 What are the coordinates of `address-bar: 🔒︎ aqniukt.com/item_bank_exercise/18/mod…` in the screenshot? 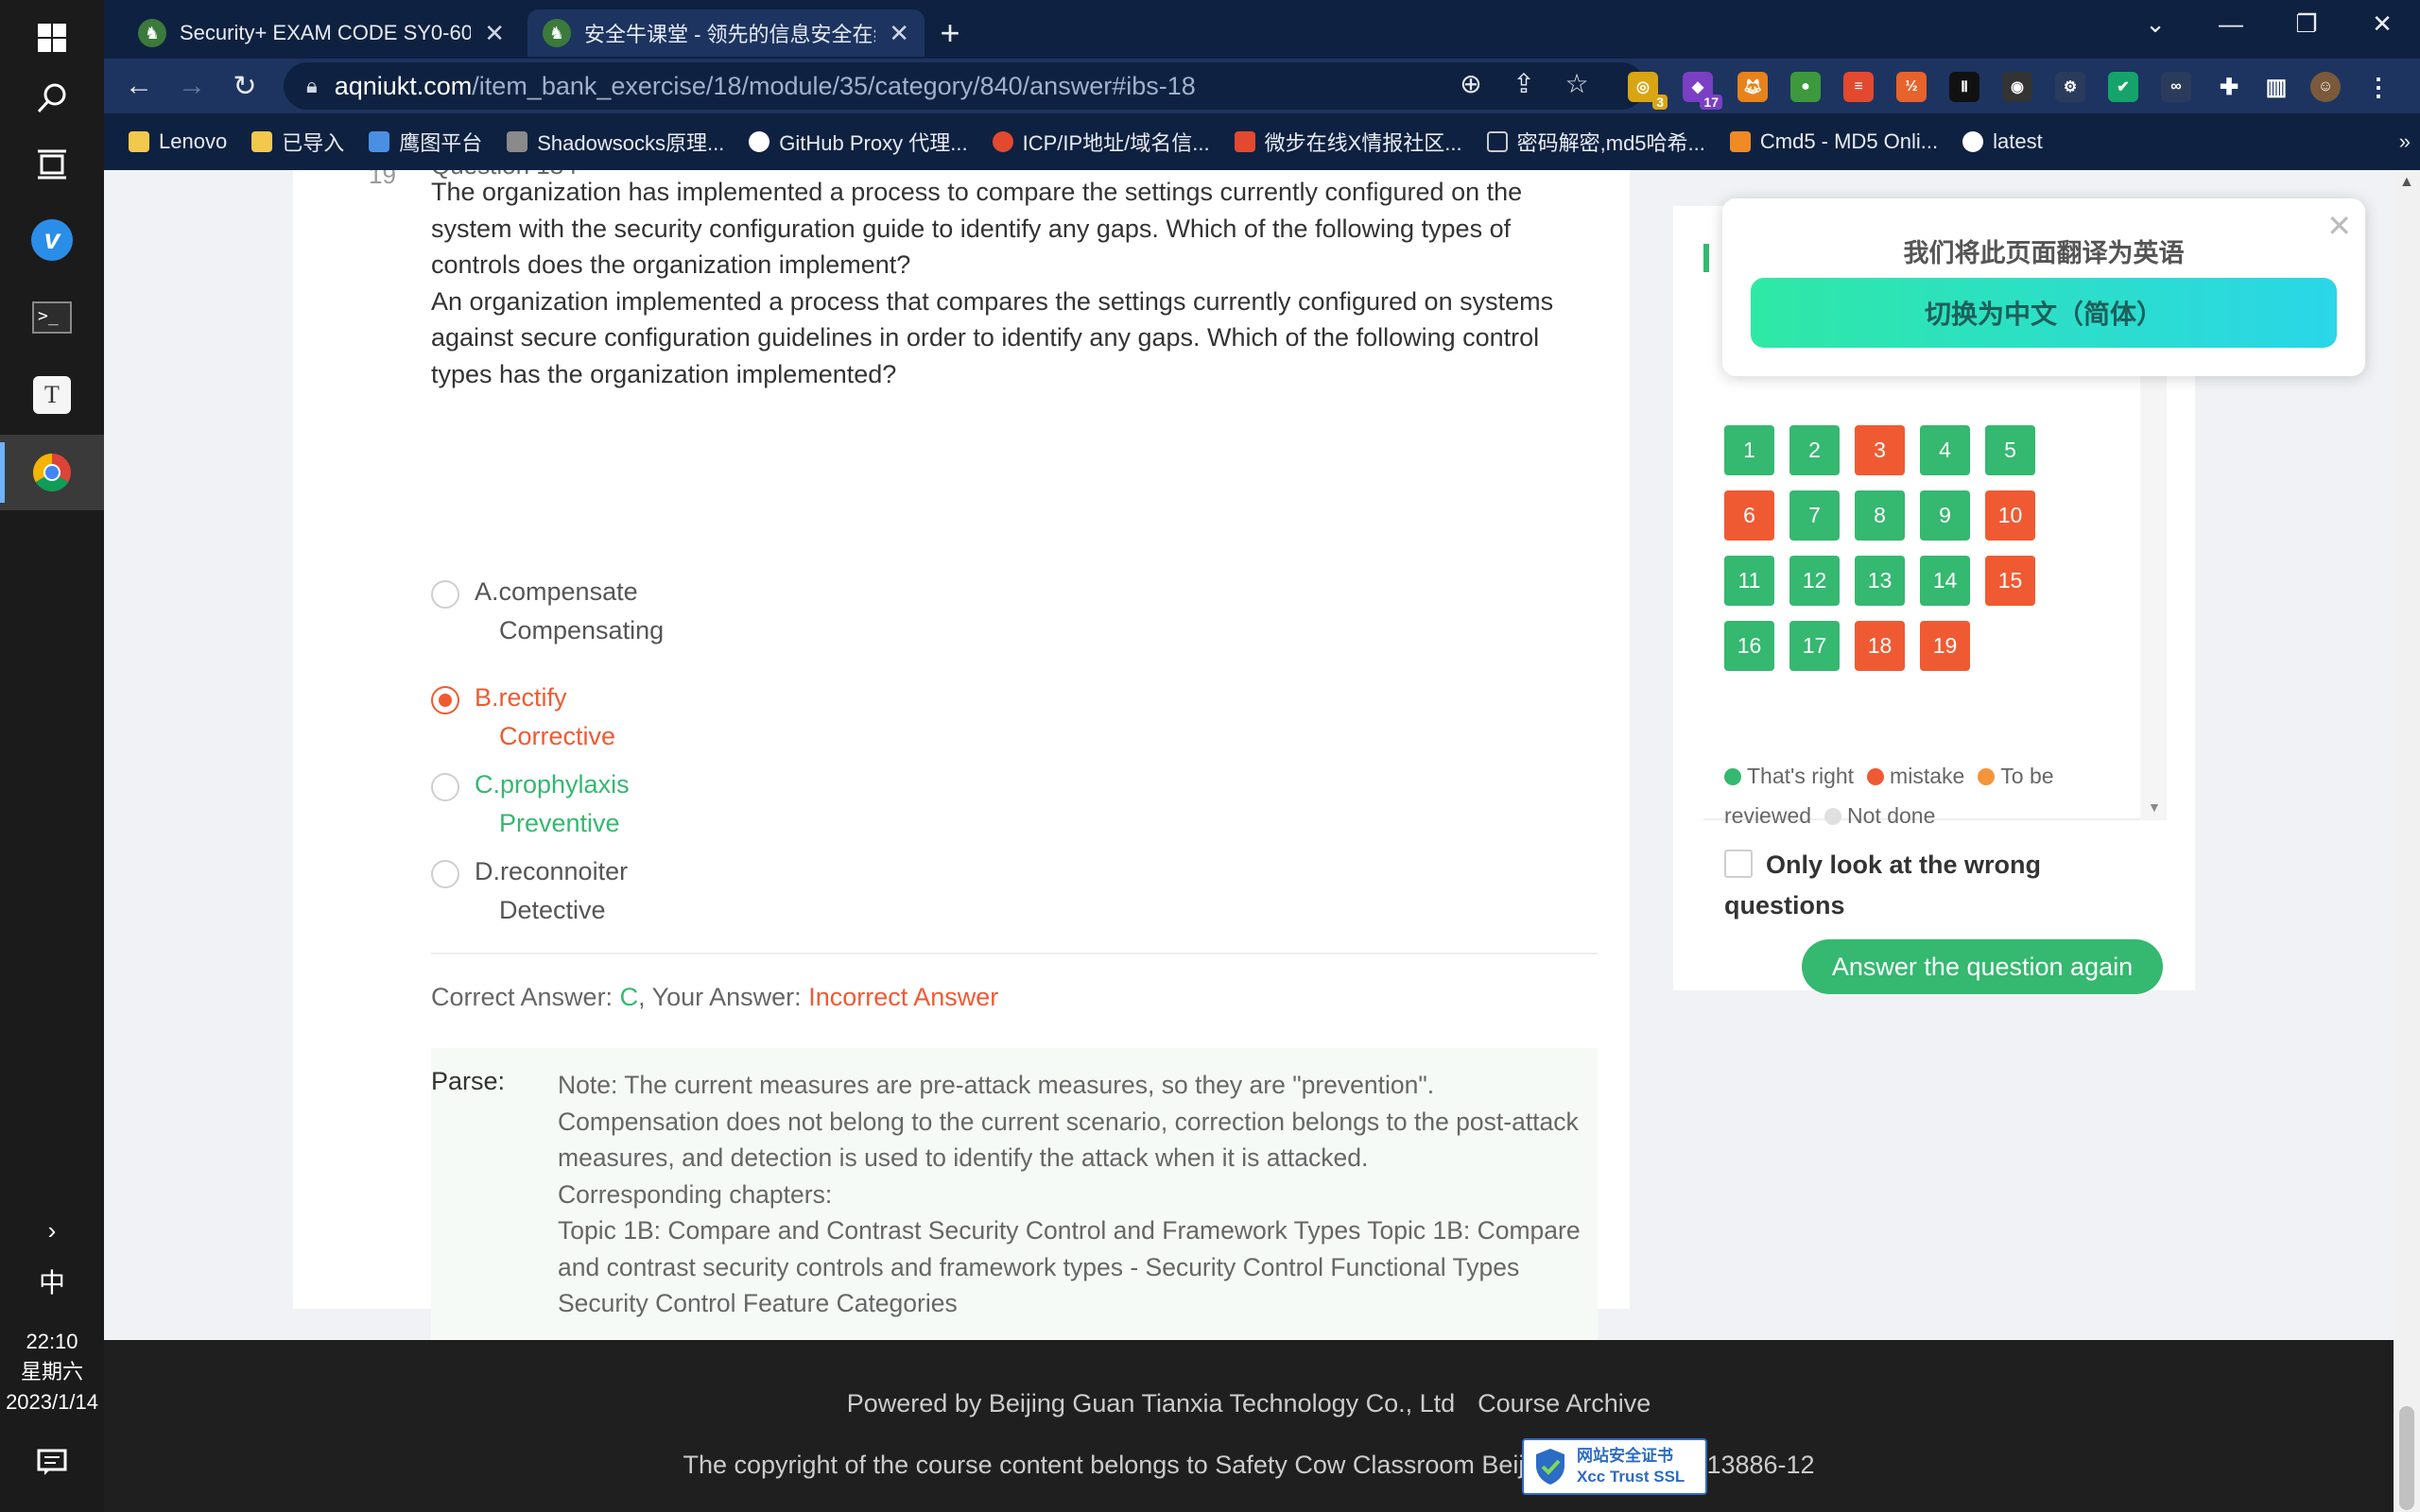 It's located at (964, 86).